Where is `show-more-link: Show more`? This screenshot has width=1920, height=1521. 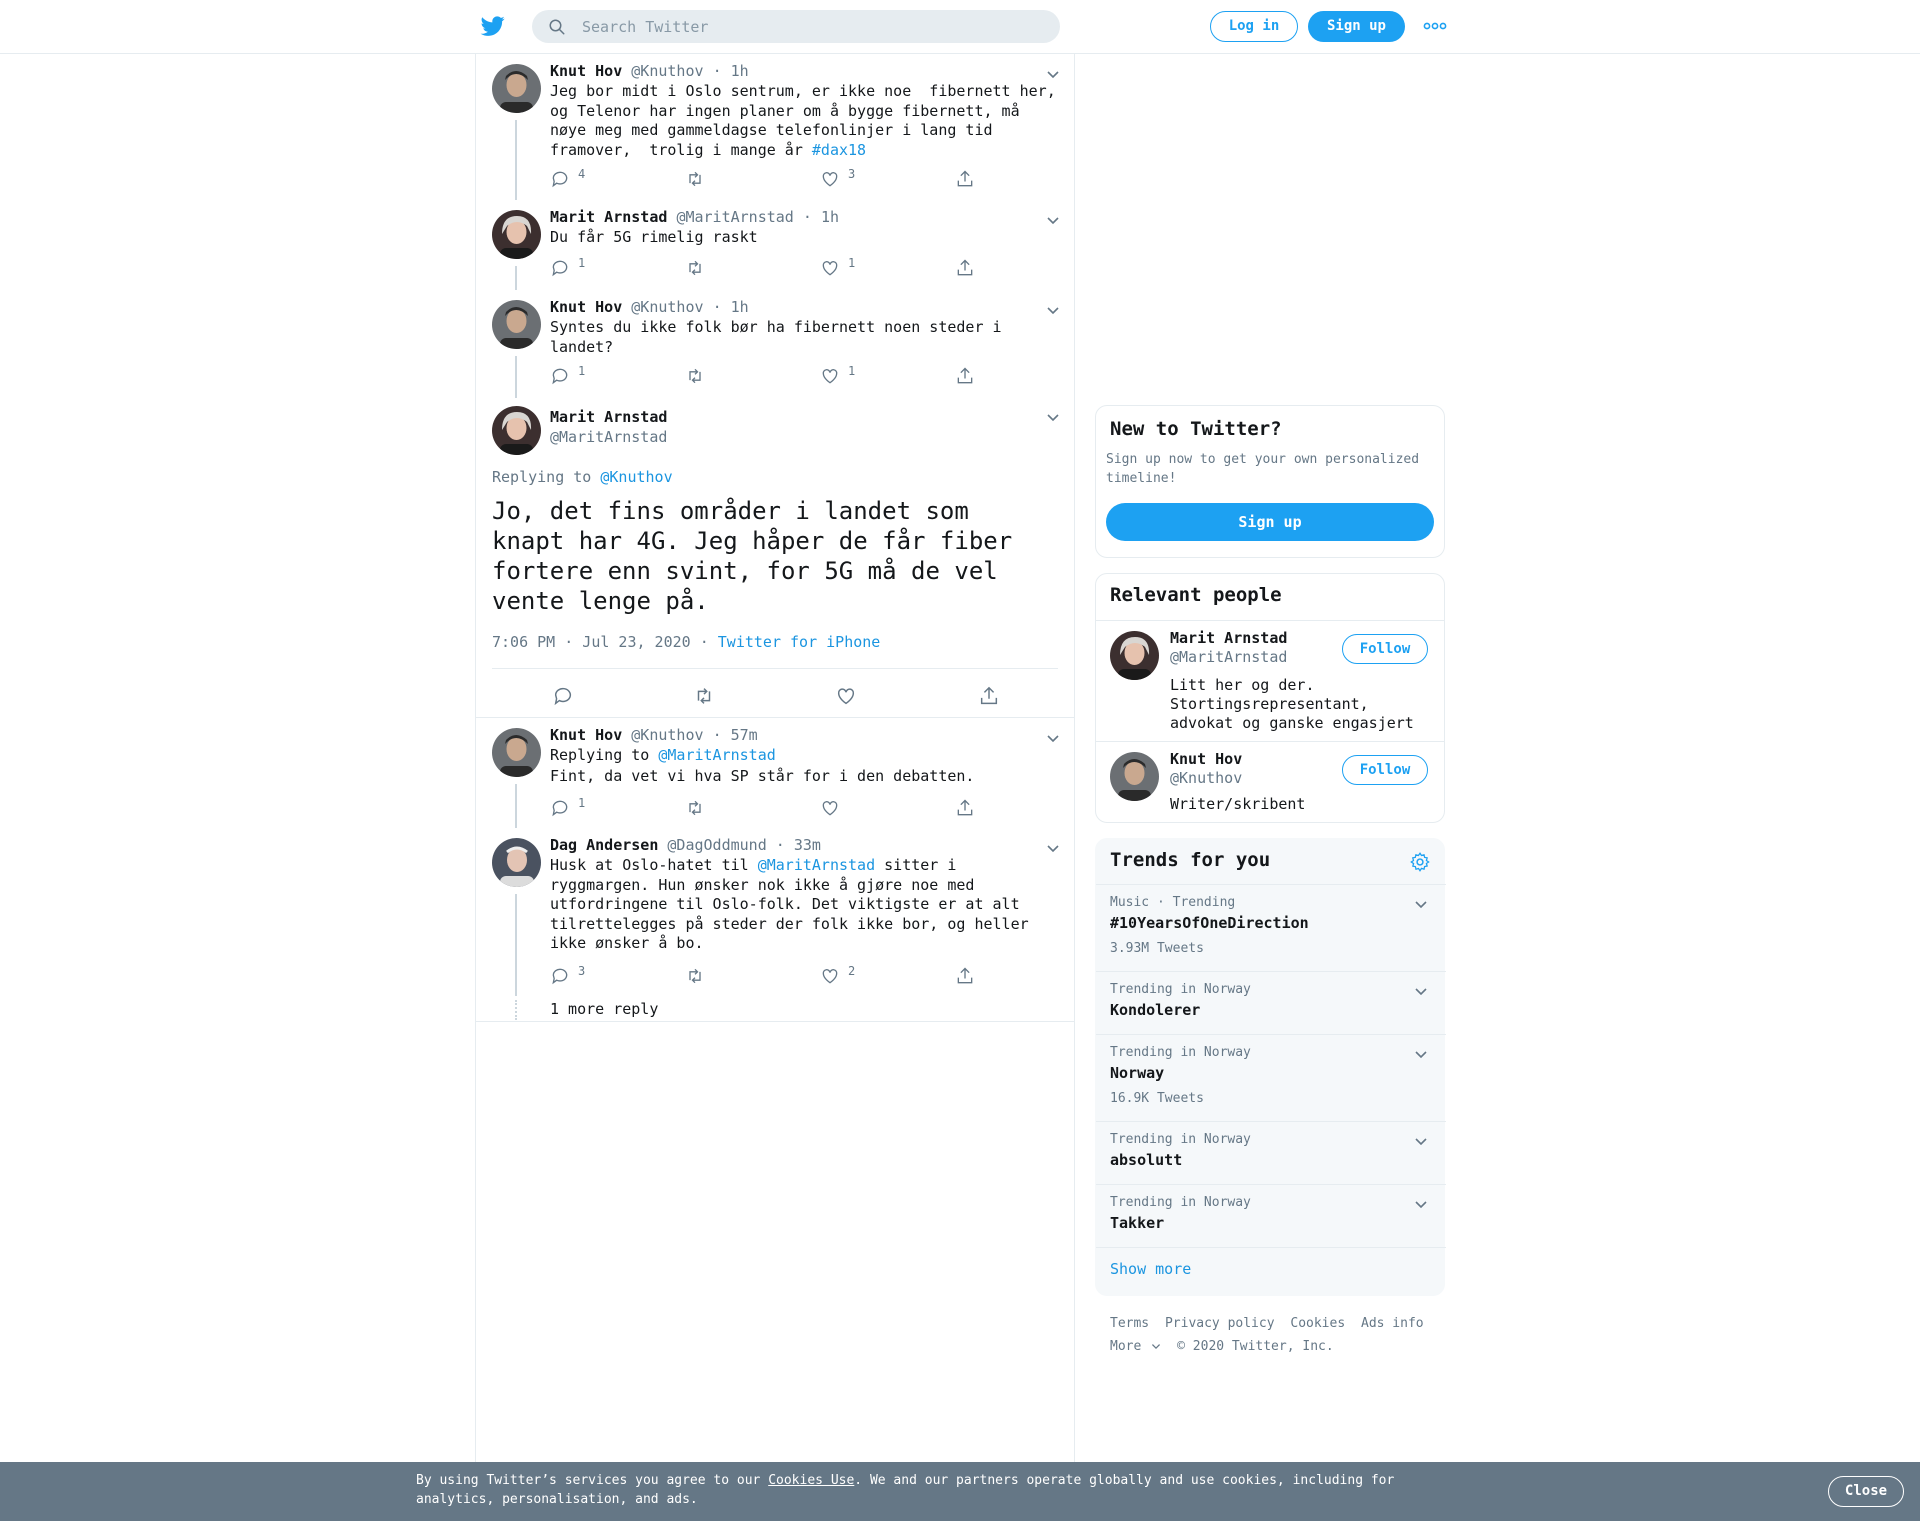 show-more-link: Show more is located at coordinates (1150, 1269).